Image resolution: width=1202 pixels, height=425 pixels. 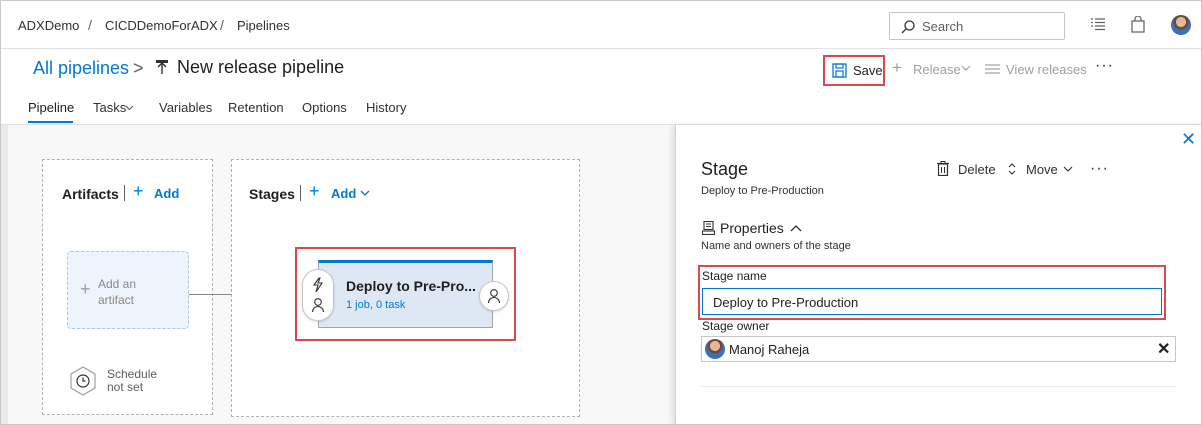 What do you see at coordinates (1046, 69) in the screenshot?
I see `view-releases-button: View releases` at bounding box center [1046, 69].